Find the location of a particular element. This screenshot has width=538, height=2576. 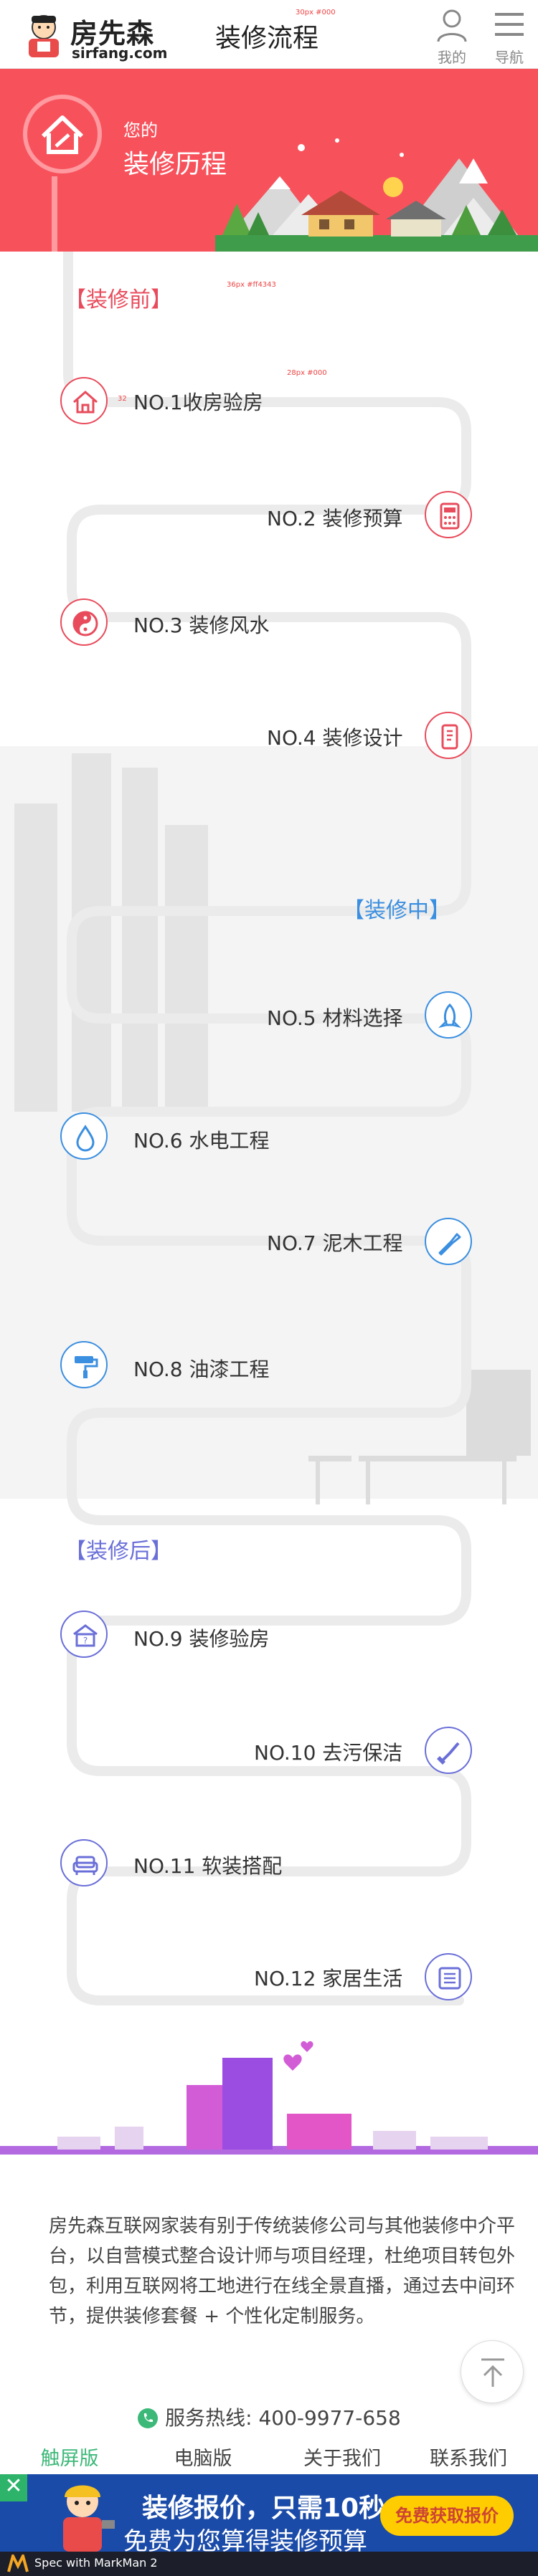

footer-nav: 触屏版 电脑版 关于我们 联系我们 is located at coordinates (269, 2458).